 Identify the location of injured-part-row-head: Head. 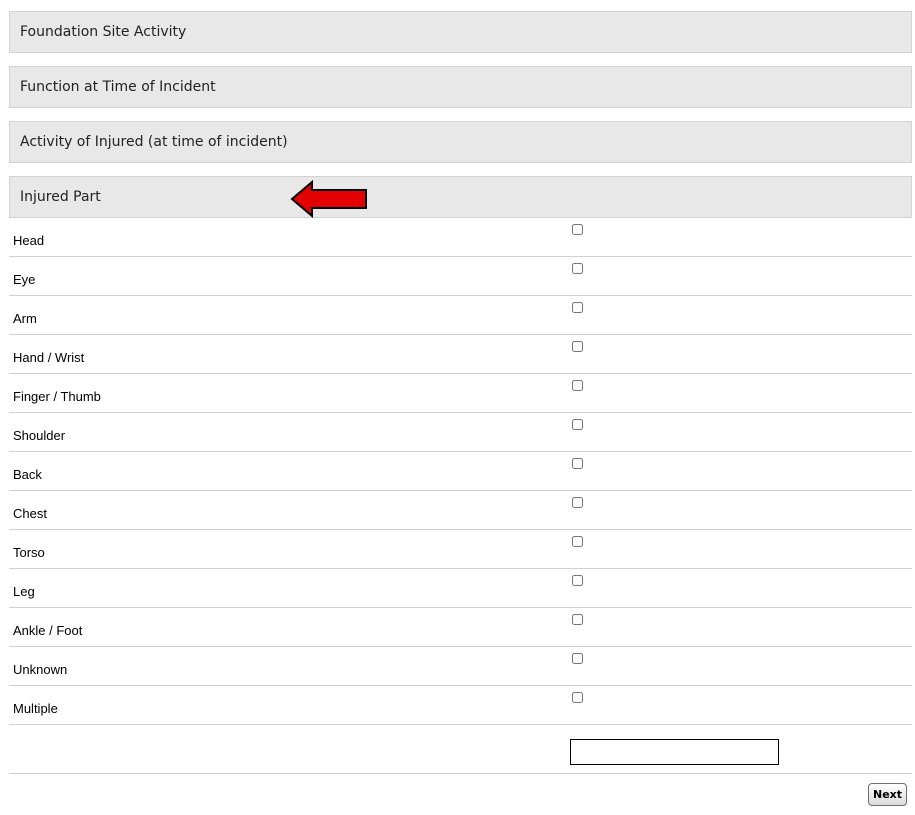
(460, 237).